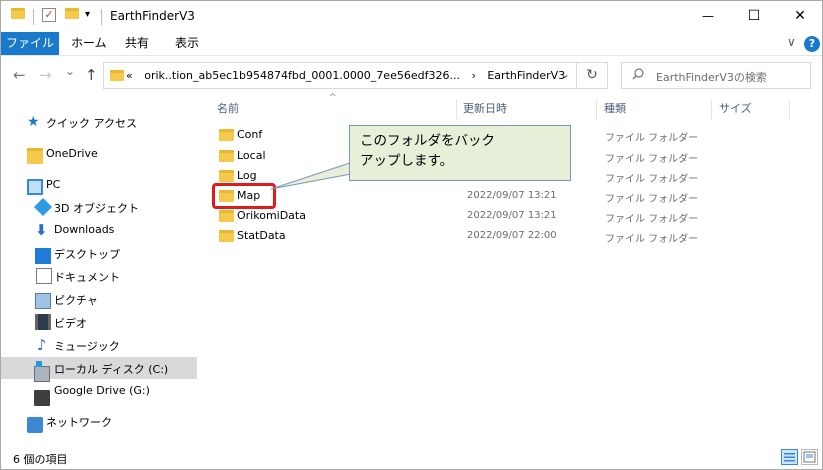 Image resolution: width=823 pixels, height=470 pixels. I want to click on nav-item-local-disk: ローカル ディスク (C:), so click(99, 369).